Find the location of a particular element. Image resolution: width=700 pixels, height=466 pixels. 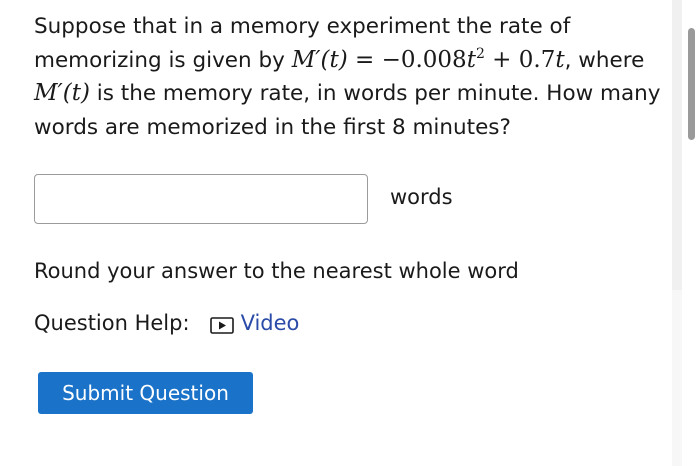

question-help: Question Help: Video is located at coordinates (166, 323).